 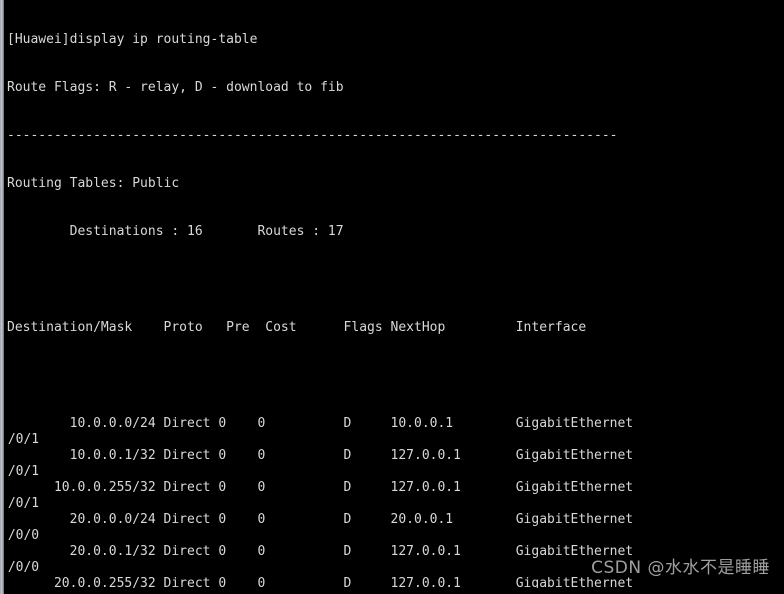 What do you see at coordinates (132, 39) in the screenshot?
I see `command-line: [Huawei]display ip routing-table` at bounding box center [132, 39].